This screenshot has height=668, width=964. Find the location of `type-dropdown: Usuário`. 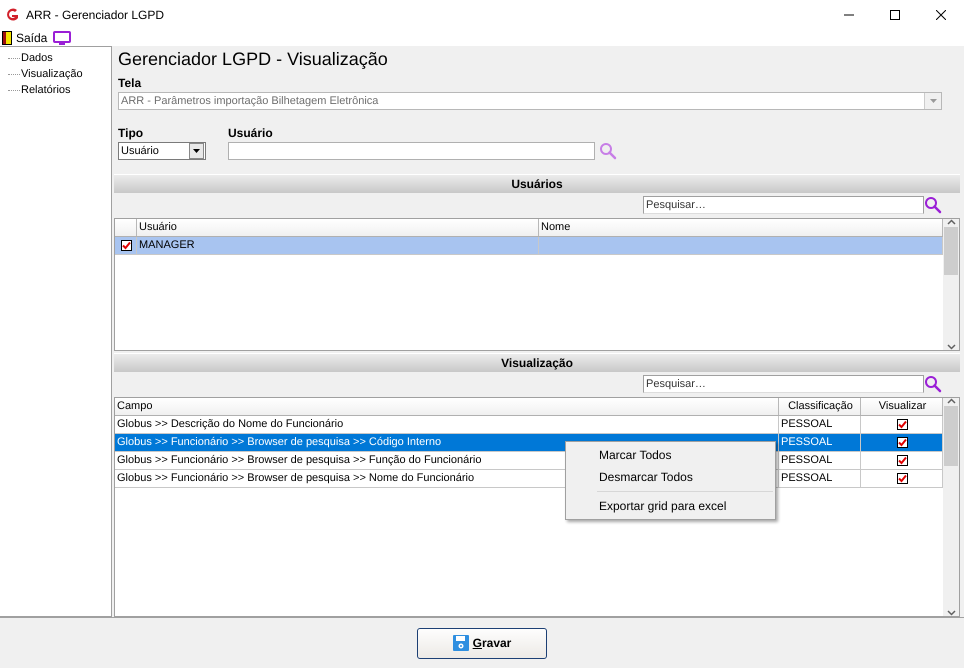

type-dropdown: Usuário is located at coordinates (162, 151).